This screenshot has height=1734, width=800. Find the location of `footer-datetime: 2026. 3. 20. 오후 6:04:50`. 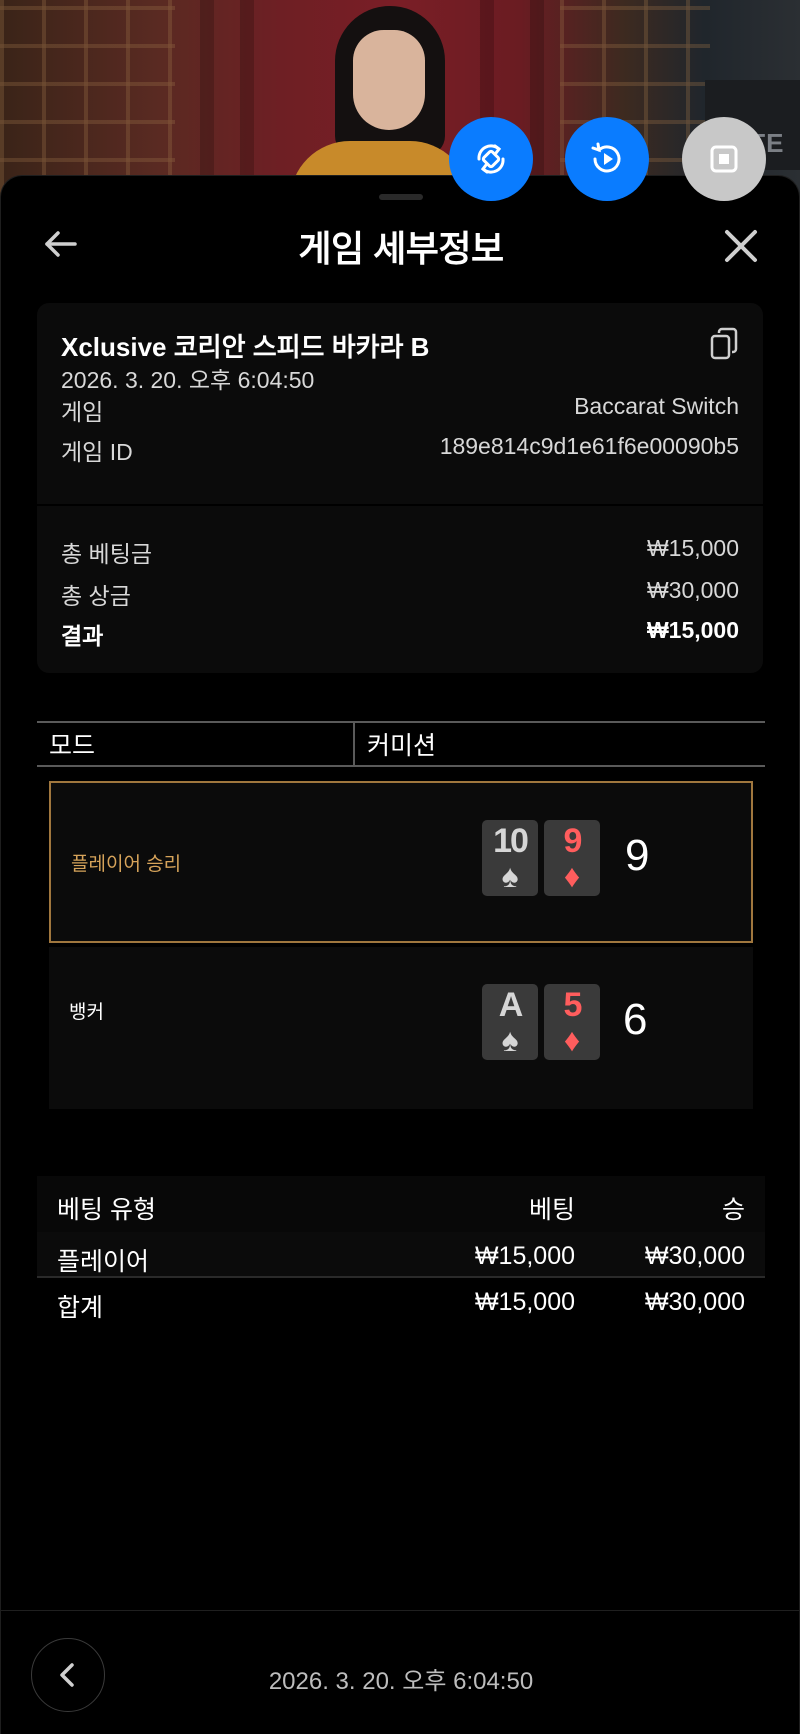

footer-datetime: 2026. 3. 20. 오후 6:04:50 is located at coordinates (401, 1681).